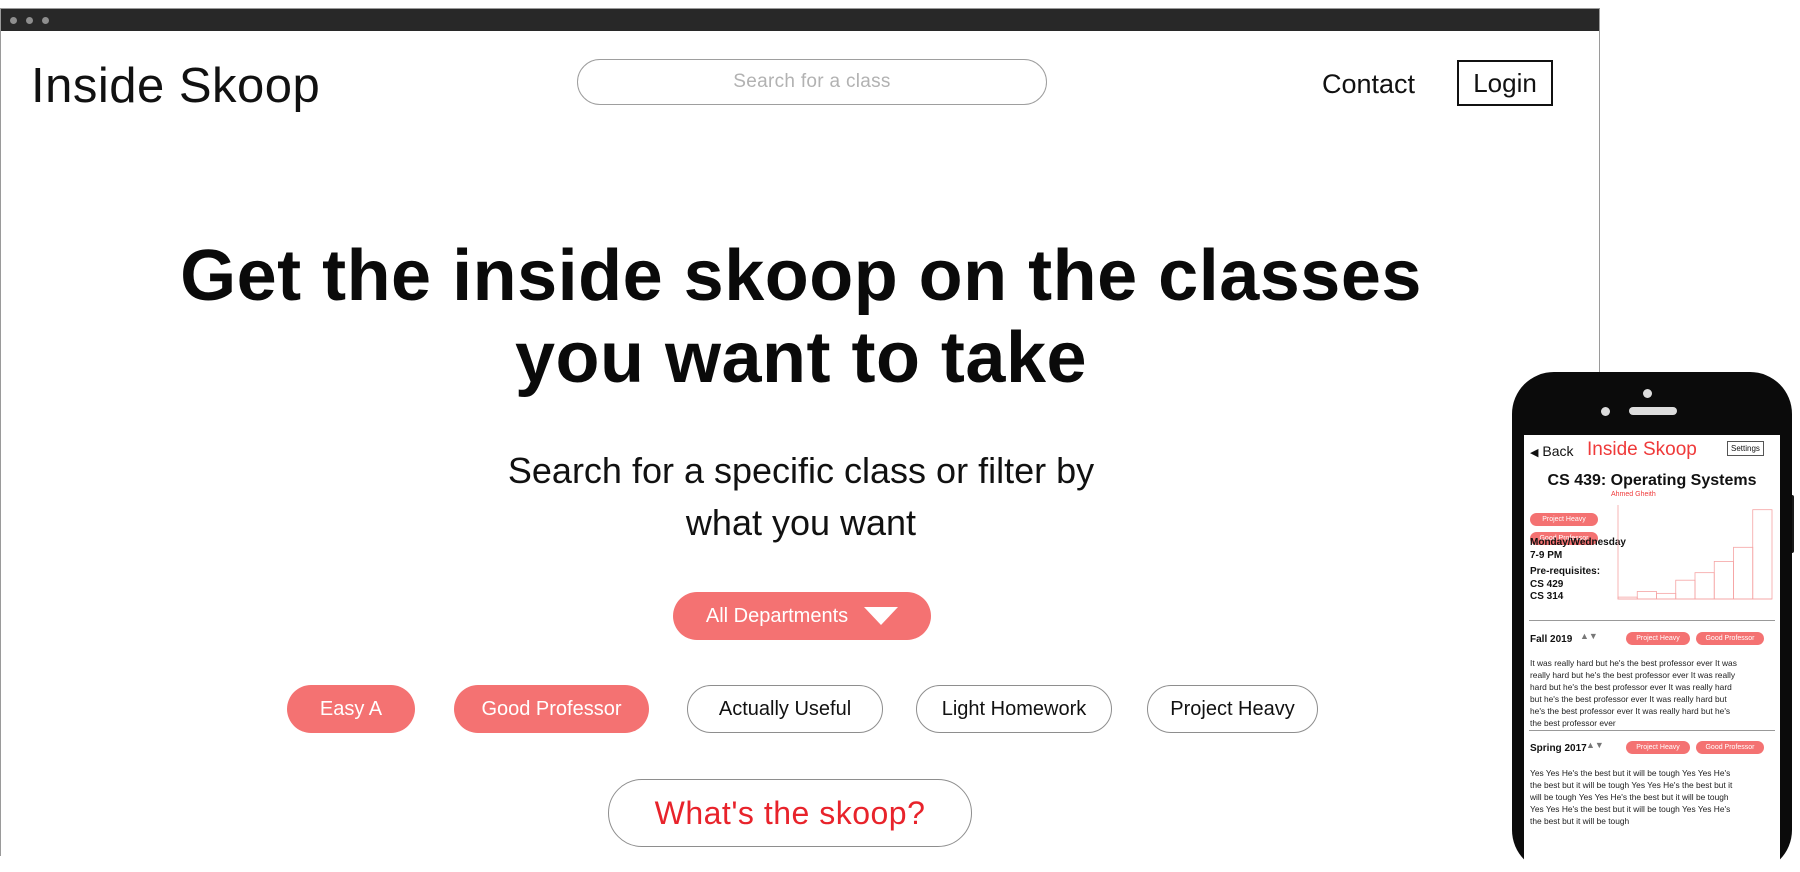  I want to click on phone-camera, so click(1647, 393).